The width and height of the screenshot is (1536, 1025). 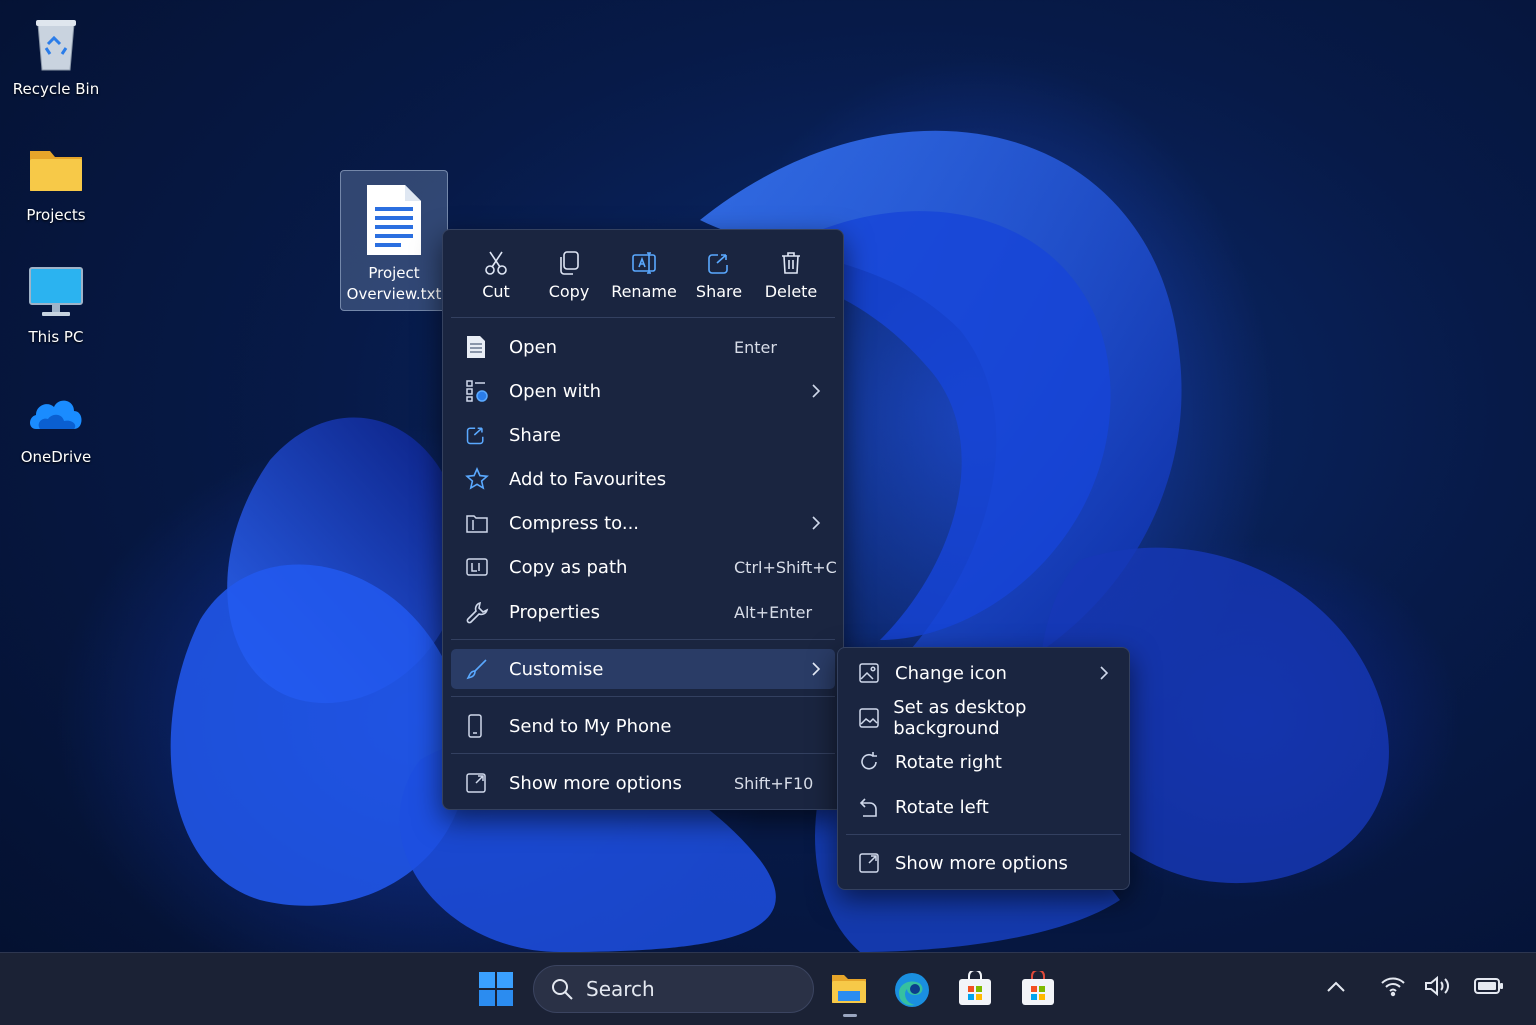 What do you see at coordinates (869, 761) in the screenshot?
I see `rotate-right-icon` at bounding box center [869, 761].